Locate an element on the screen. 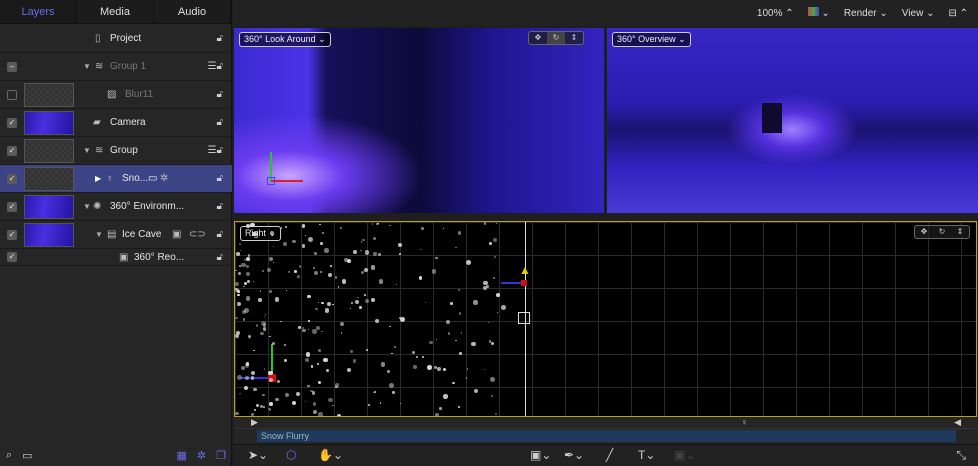 Image resolution: width=978 pixels, height=466 pixels. tab-audio: Audio is located at coordinates (192, 11).